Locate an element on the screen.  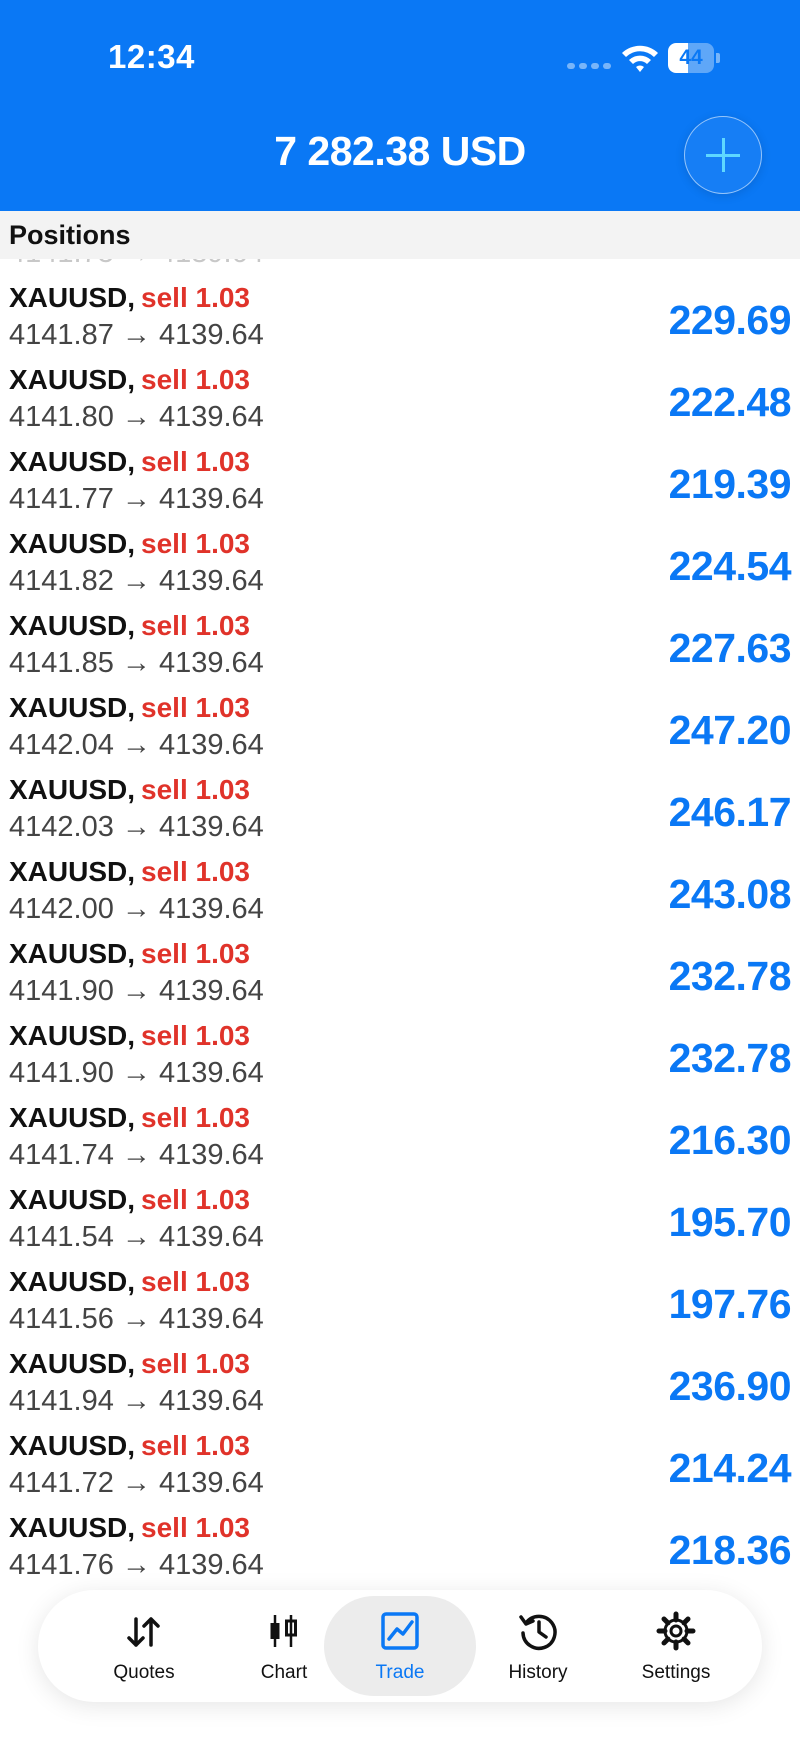
tab-settings: Settings is located at coordinates (676, 1646).